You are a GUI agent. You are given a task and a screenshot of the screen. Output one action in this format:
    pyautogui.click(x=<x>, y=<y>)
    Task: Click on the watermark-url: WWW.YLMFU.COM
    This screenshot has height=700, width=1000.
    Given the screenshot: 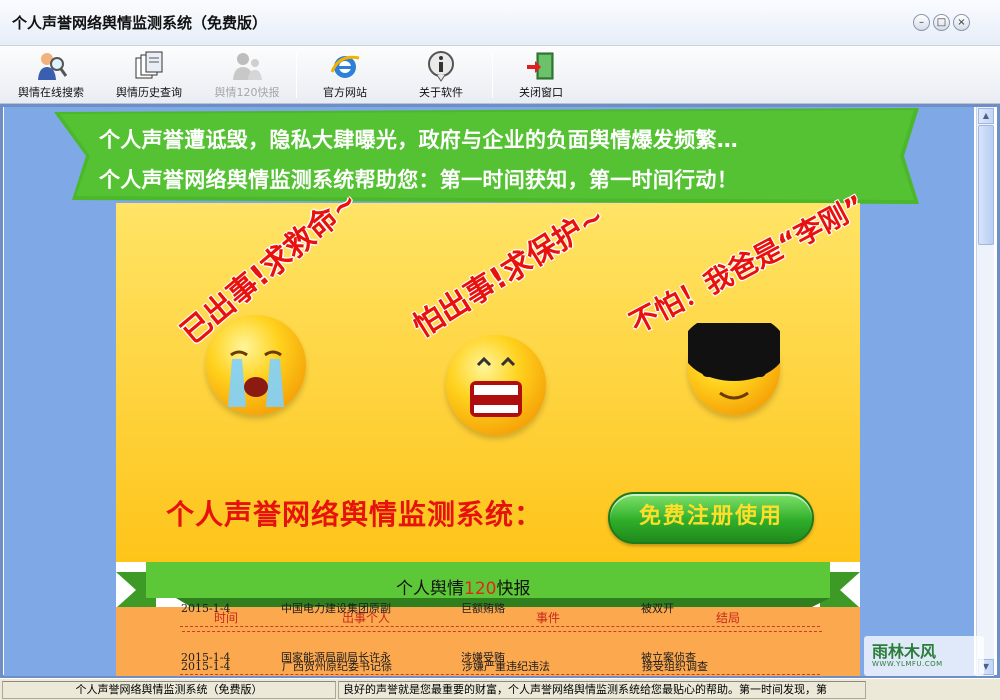 What is the action you would take?
    pyautogui.click(x=907, y=664)
    